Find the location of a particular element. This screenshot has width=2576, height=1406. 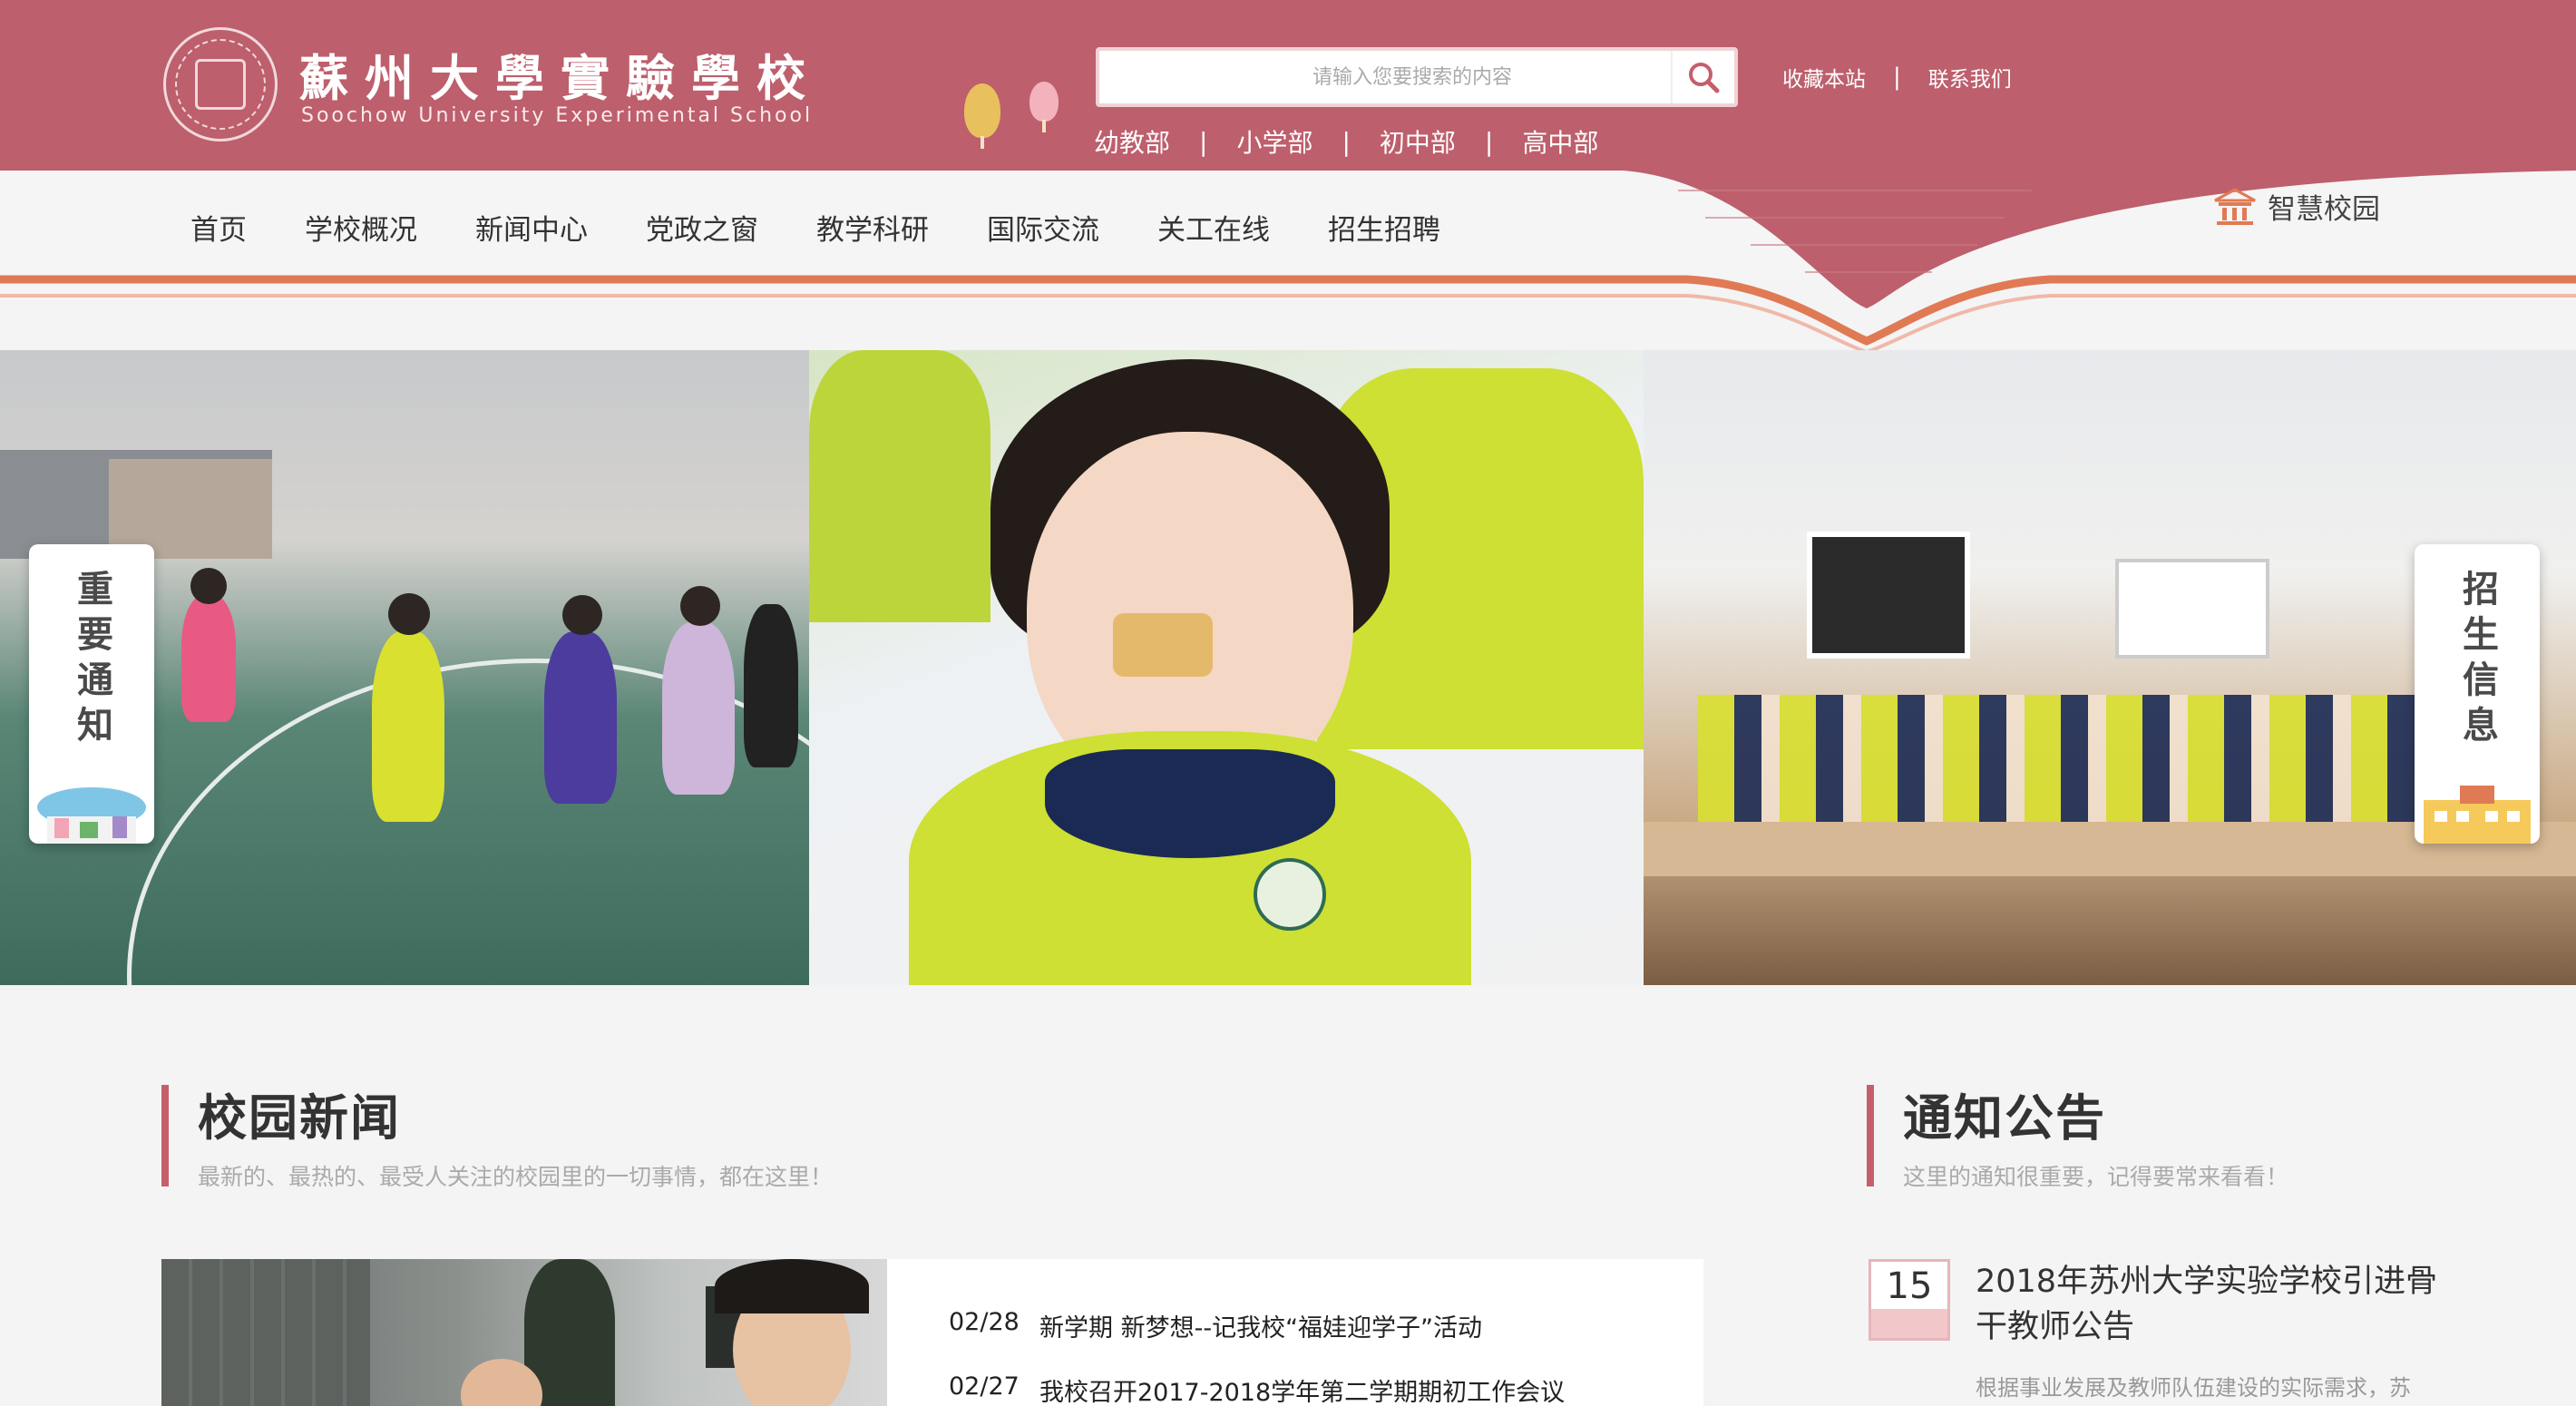

whiteboard is located at coordinates (2192, 609).